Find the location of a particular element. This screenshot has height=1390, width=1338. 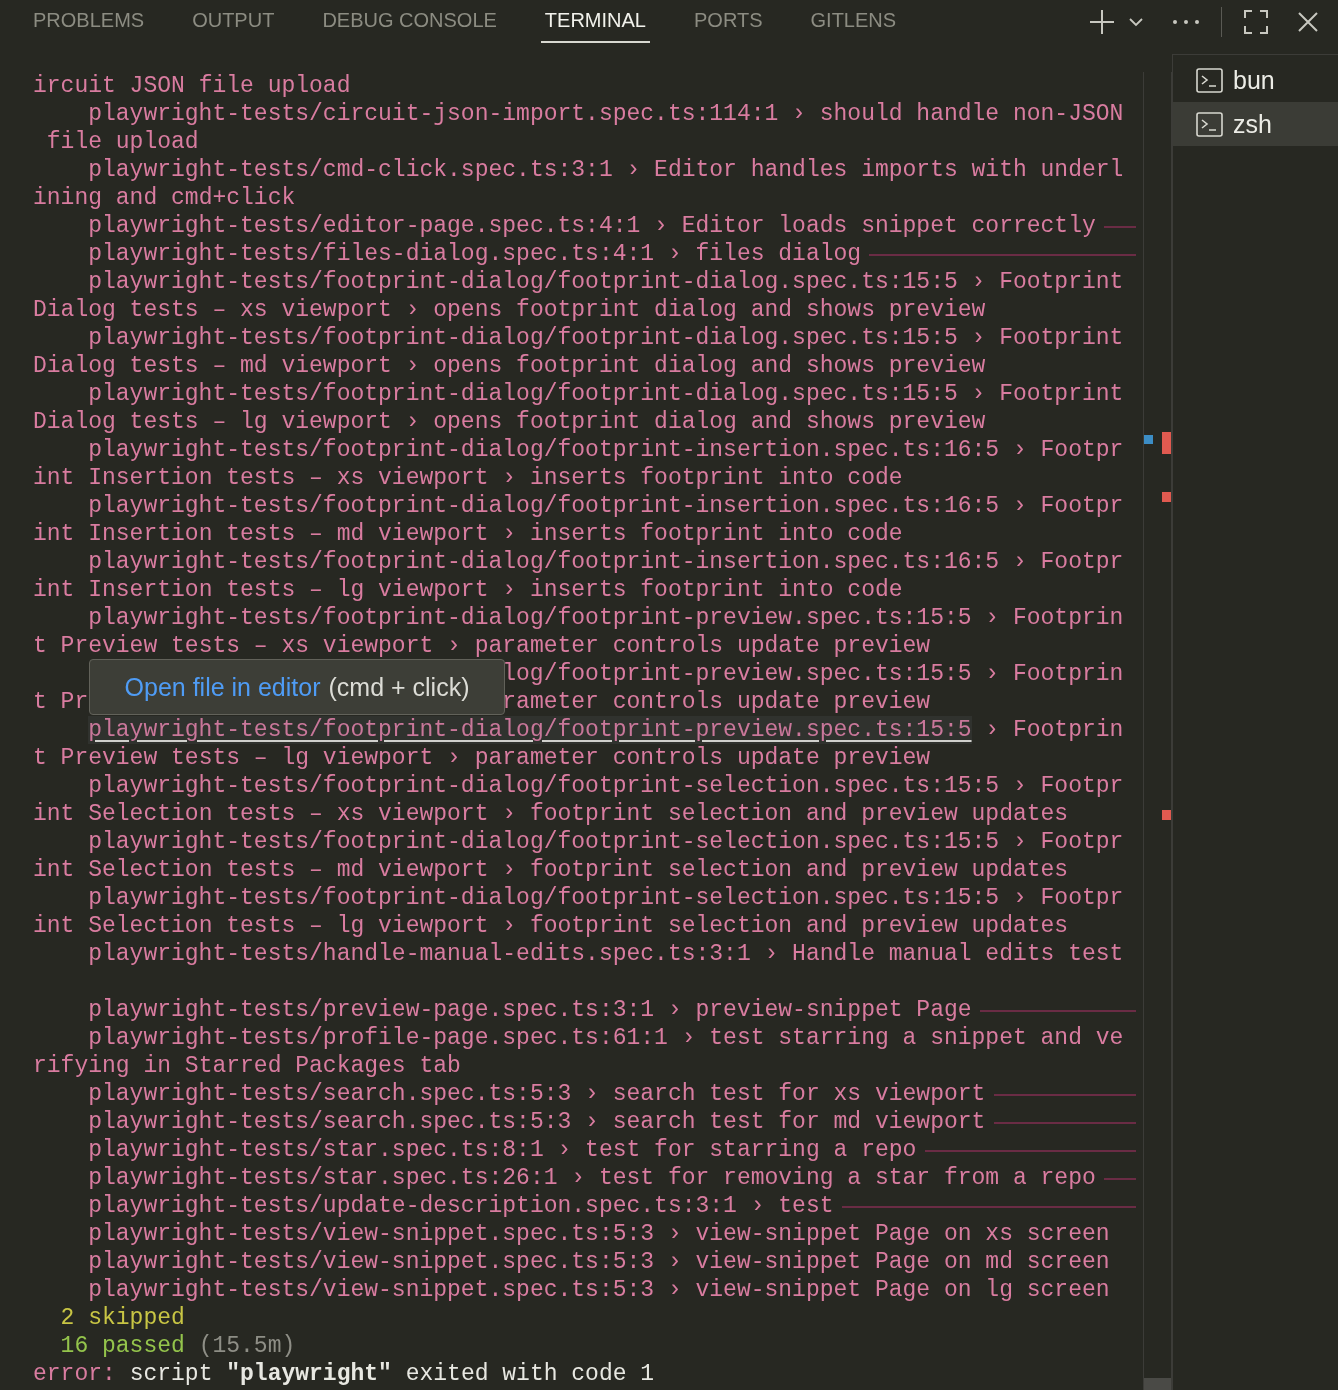

output-line: playwright-tests/update-description.spec.ts:3:1 › test is located at coordinates (461, 1206).